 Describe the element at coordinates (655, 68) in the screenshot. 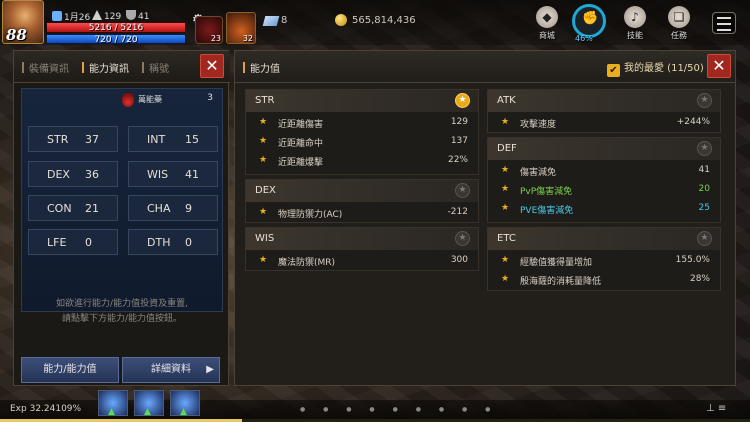

I see `favorites-toggle: ✔ 我的最愛 (11/50)` at that location.